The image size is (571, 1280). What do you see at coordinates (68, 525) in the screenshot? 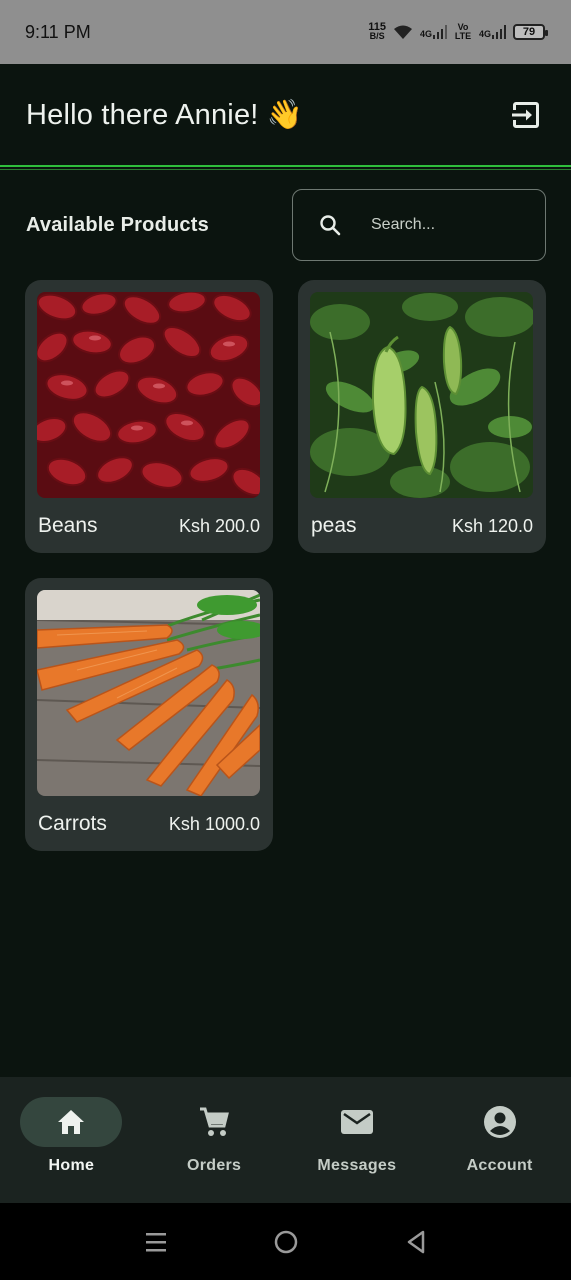
I see `product-name: Beans` at bounding box center [68, 525].